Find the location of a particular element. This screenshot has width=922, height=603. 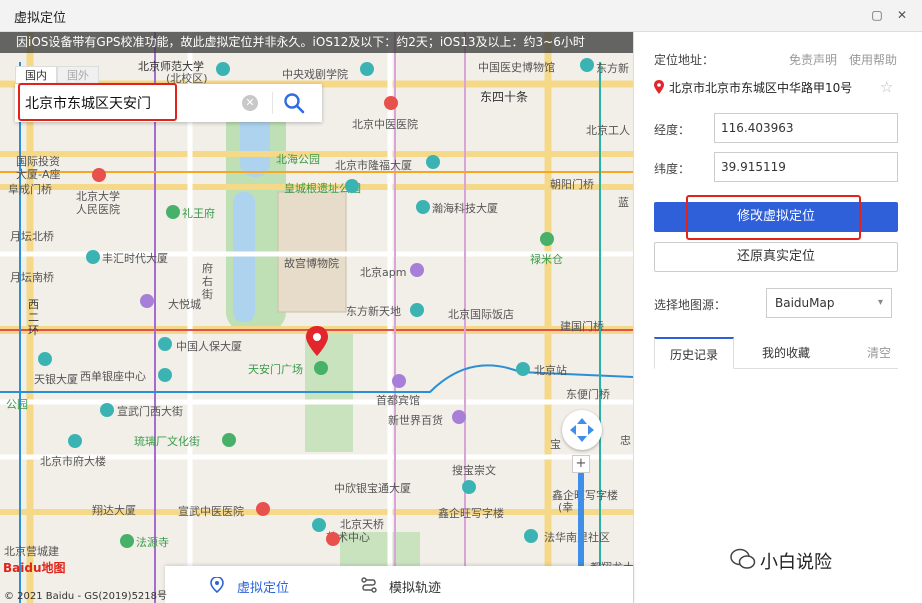

map-label: 公园 is located at coordinates (17, 404).